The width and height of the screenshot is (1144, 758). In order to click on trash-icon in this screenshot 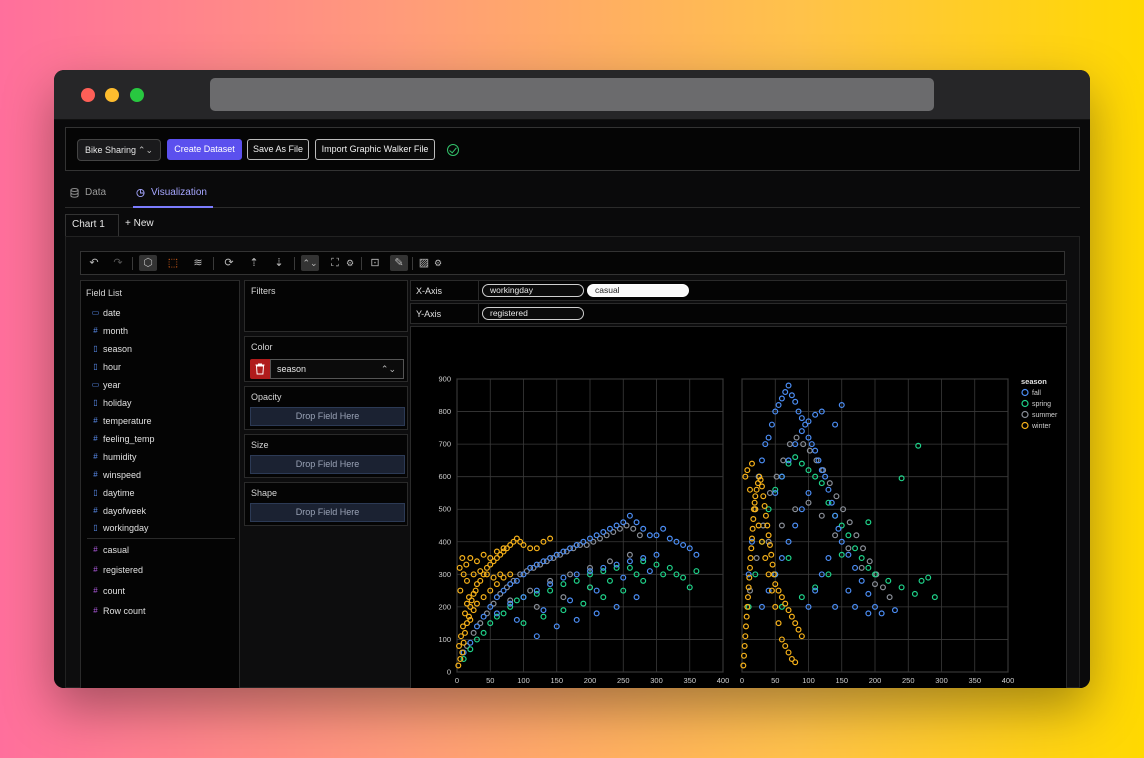, I will do `click(260, 369)`.